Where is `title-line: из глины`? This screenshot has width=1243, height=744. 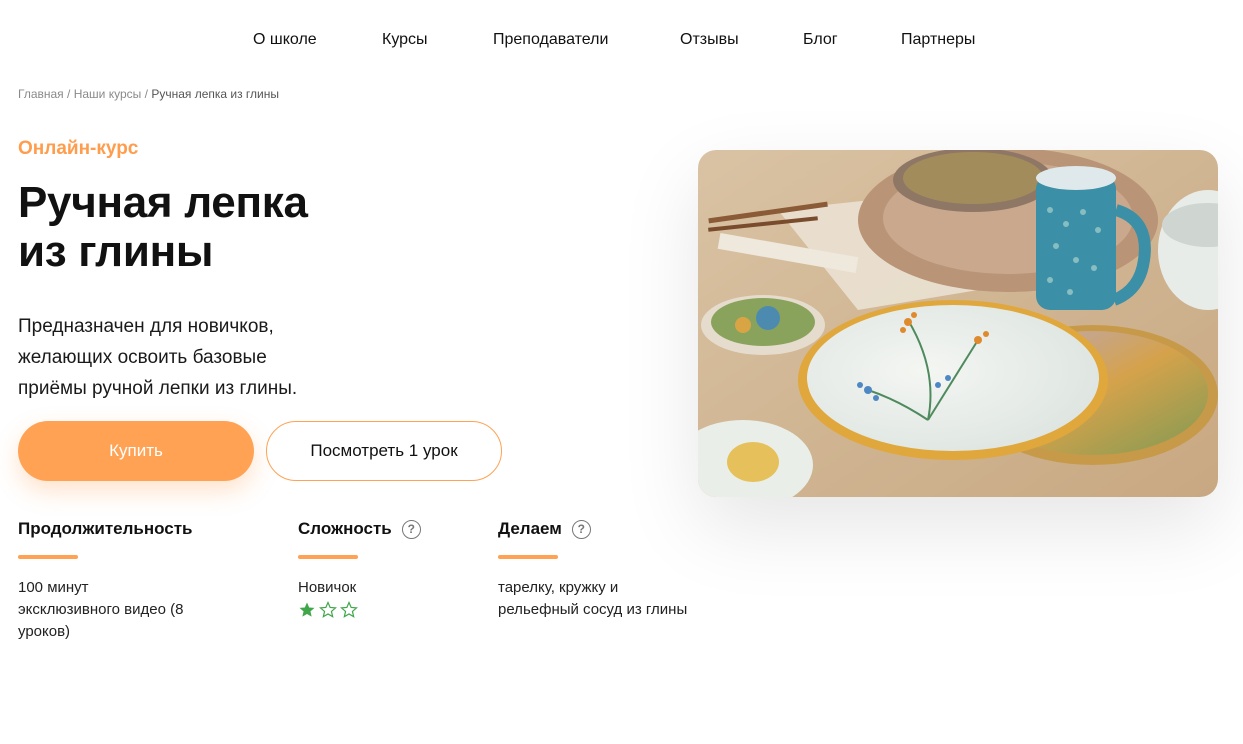 title-line: из глины is located at coordinates (116, 251).